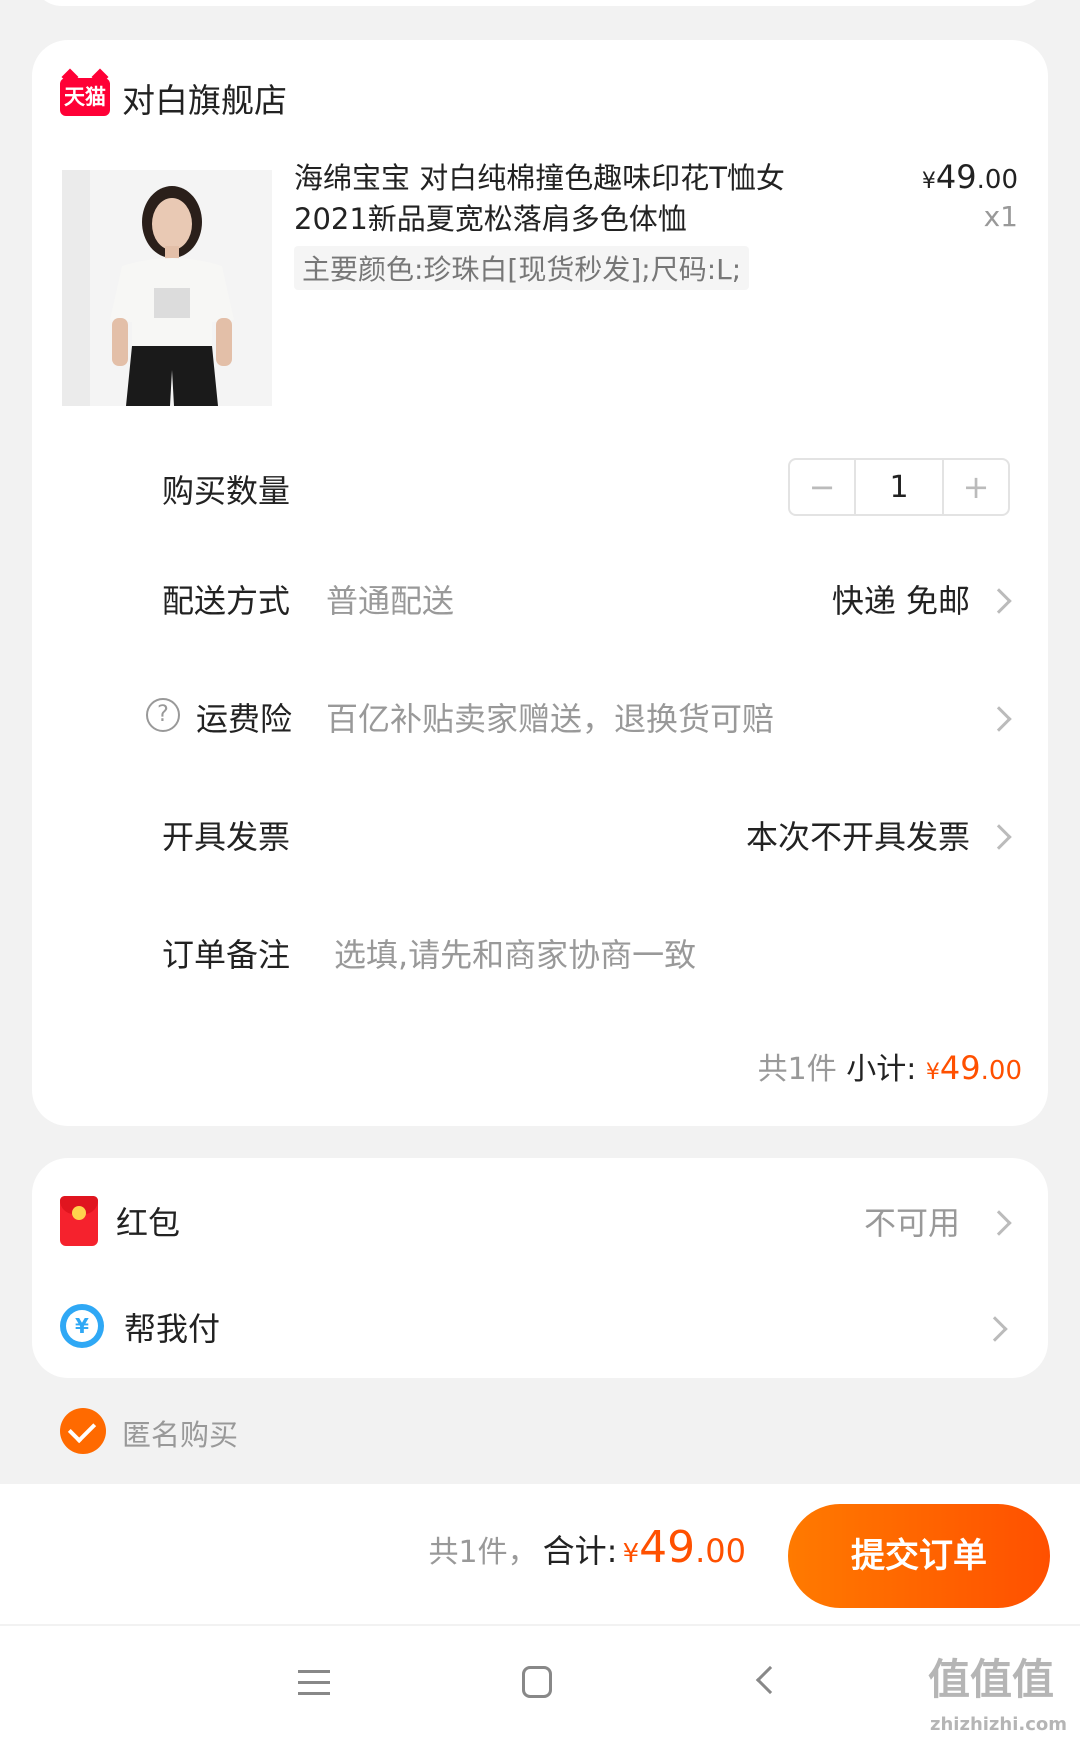  I want to click on tmall-icon: 天猫, so click(85, 97).